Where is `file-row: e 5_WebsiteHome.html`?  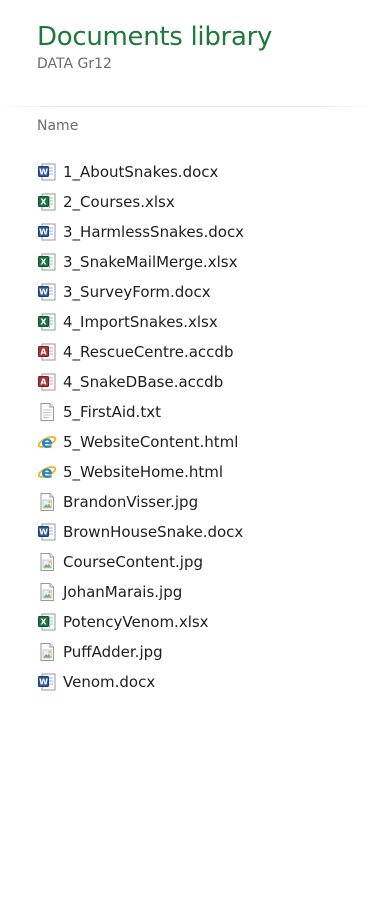
file-row: e 5_WebsiteHome.html is located at coordinates (197, 472).